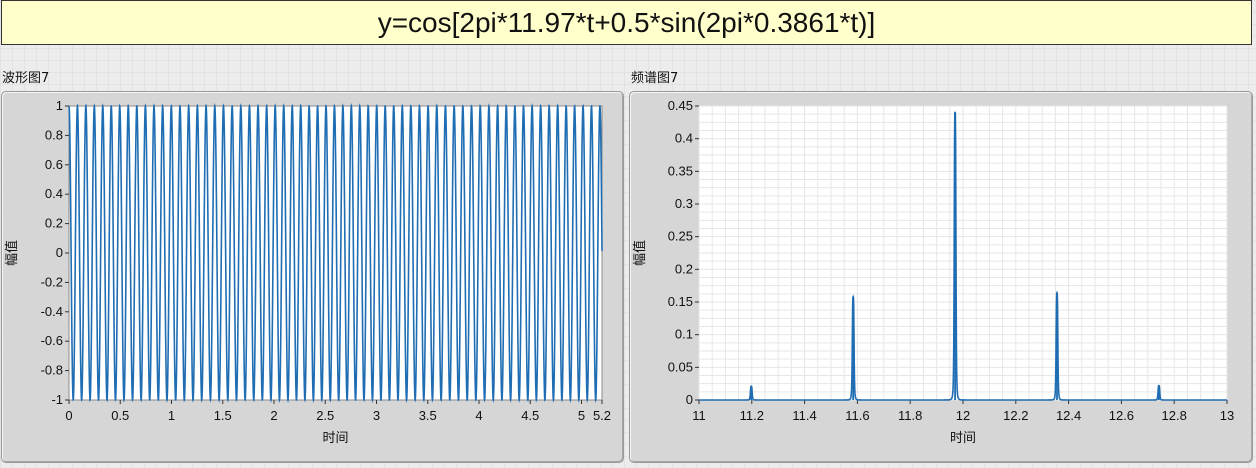 This screenshot has height=468, width=1256. I want to click on waveform-x-tick-label: 1, so click(171, 415).